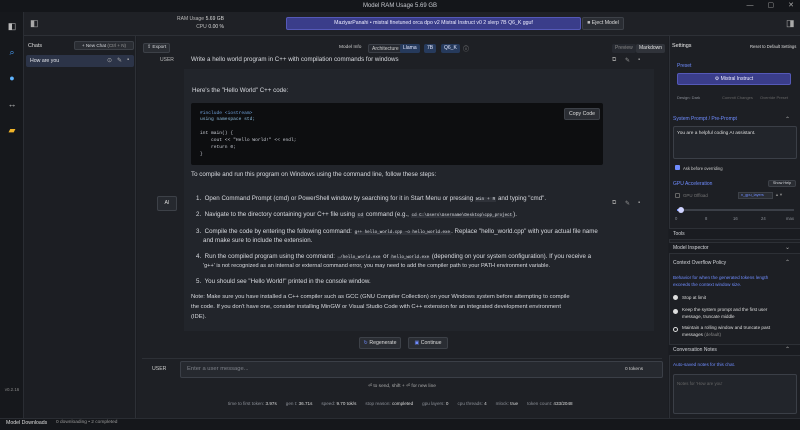  Describe the element at coordinates (737, 79) in the screenshot. I see `preset-value: Mistral Instruct` at that location.